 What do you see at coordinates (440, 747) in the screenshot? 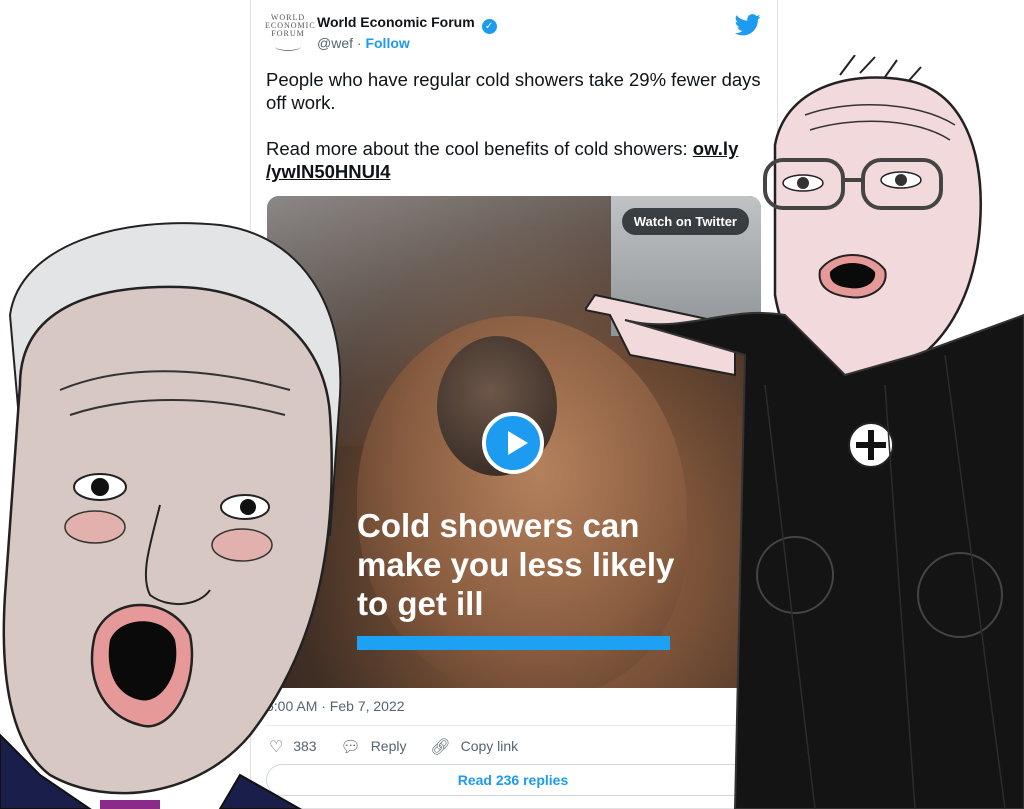
I see `link-icon: 🔗︎` at bounding box center [440, 747].